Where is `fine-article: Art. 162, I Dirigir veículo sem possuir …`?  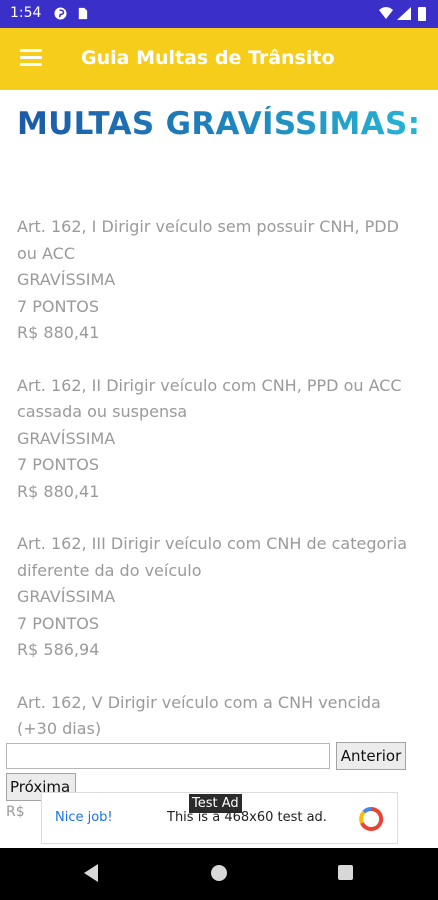 fine-article: Art. 162, I Dirigir veículo sem possuir … is located at coordinates (208, 240).